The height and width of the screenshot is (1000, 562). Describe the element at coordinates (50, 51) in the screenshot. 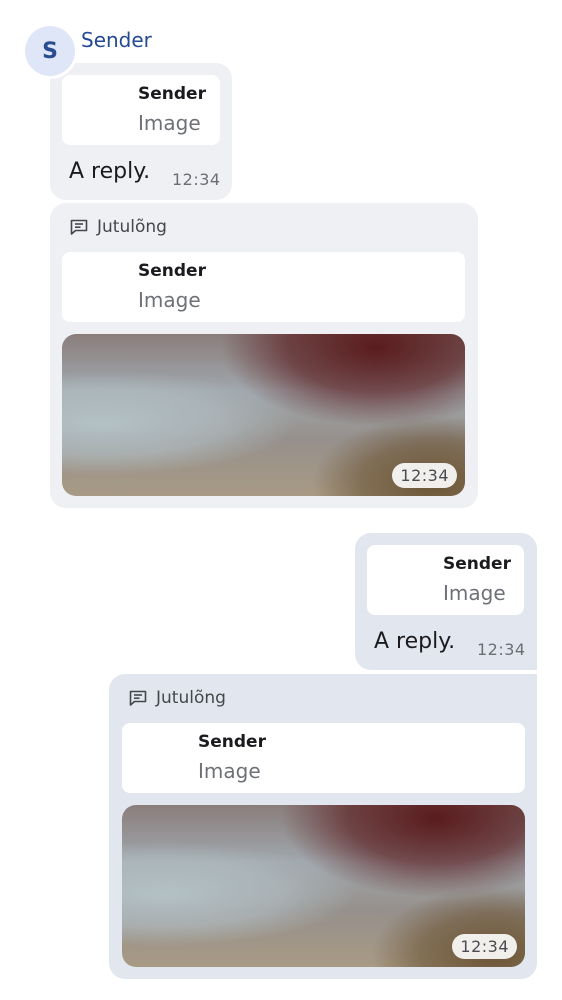

I see `avatar: S` at that location.